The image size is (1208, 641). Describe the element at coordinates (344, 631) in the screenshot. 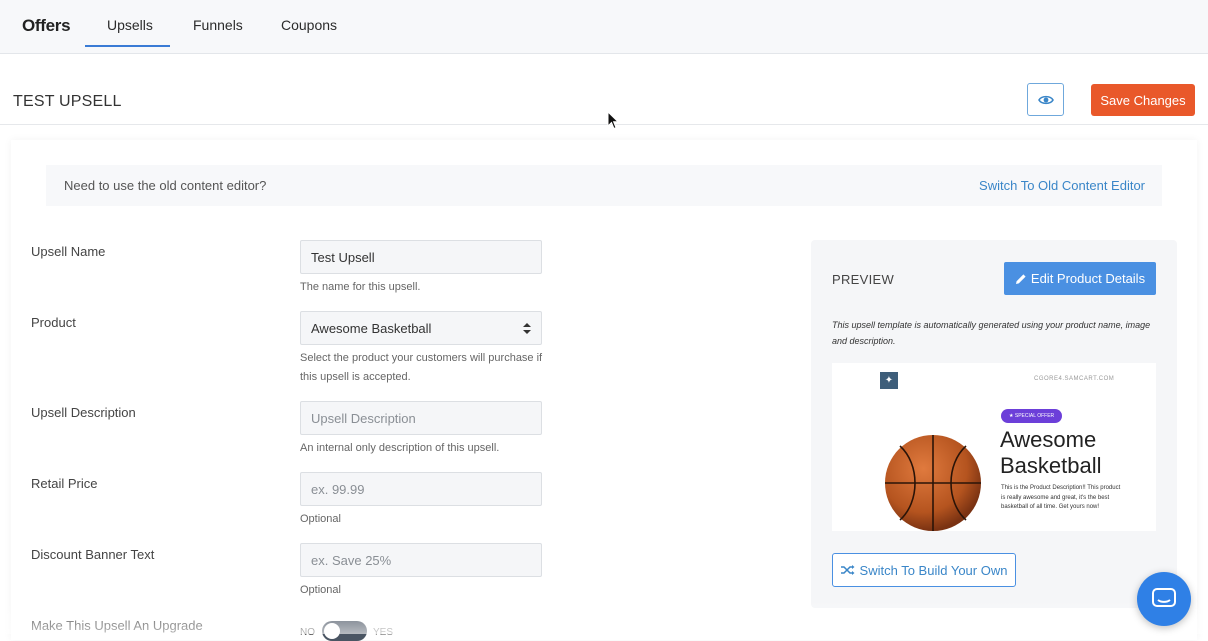

I see `upgrade-toggle` at that location.